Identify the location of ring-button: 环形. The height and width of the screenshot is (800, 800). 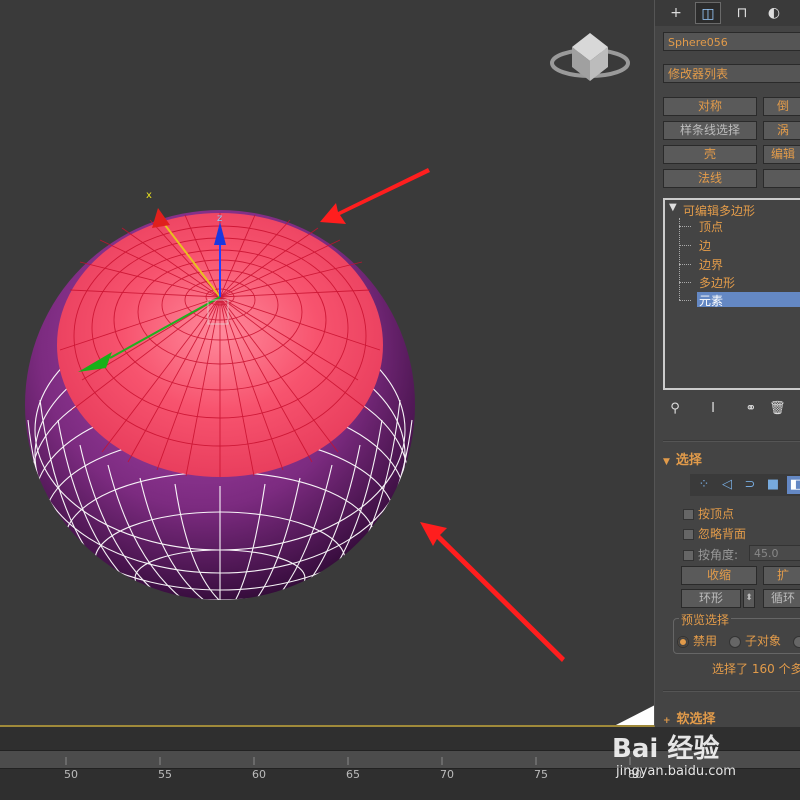
(711, 598).